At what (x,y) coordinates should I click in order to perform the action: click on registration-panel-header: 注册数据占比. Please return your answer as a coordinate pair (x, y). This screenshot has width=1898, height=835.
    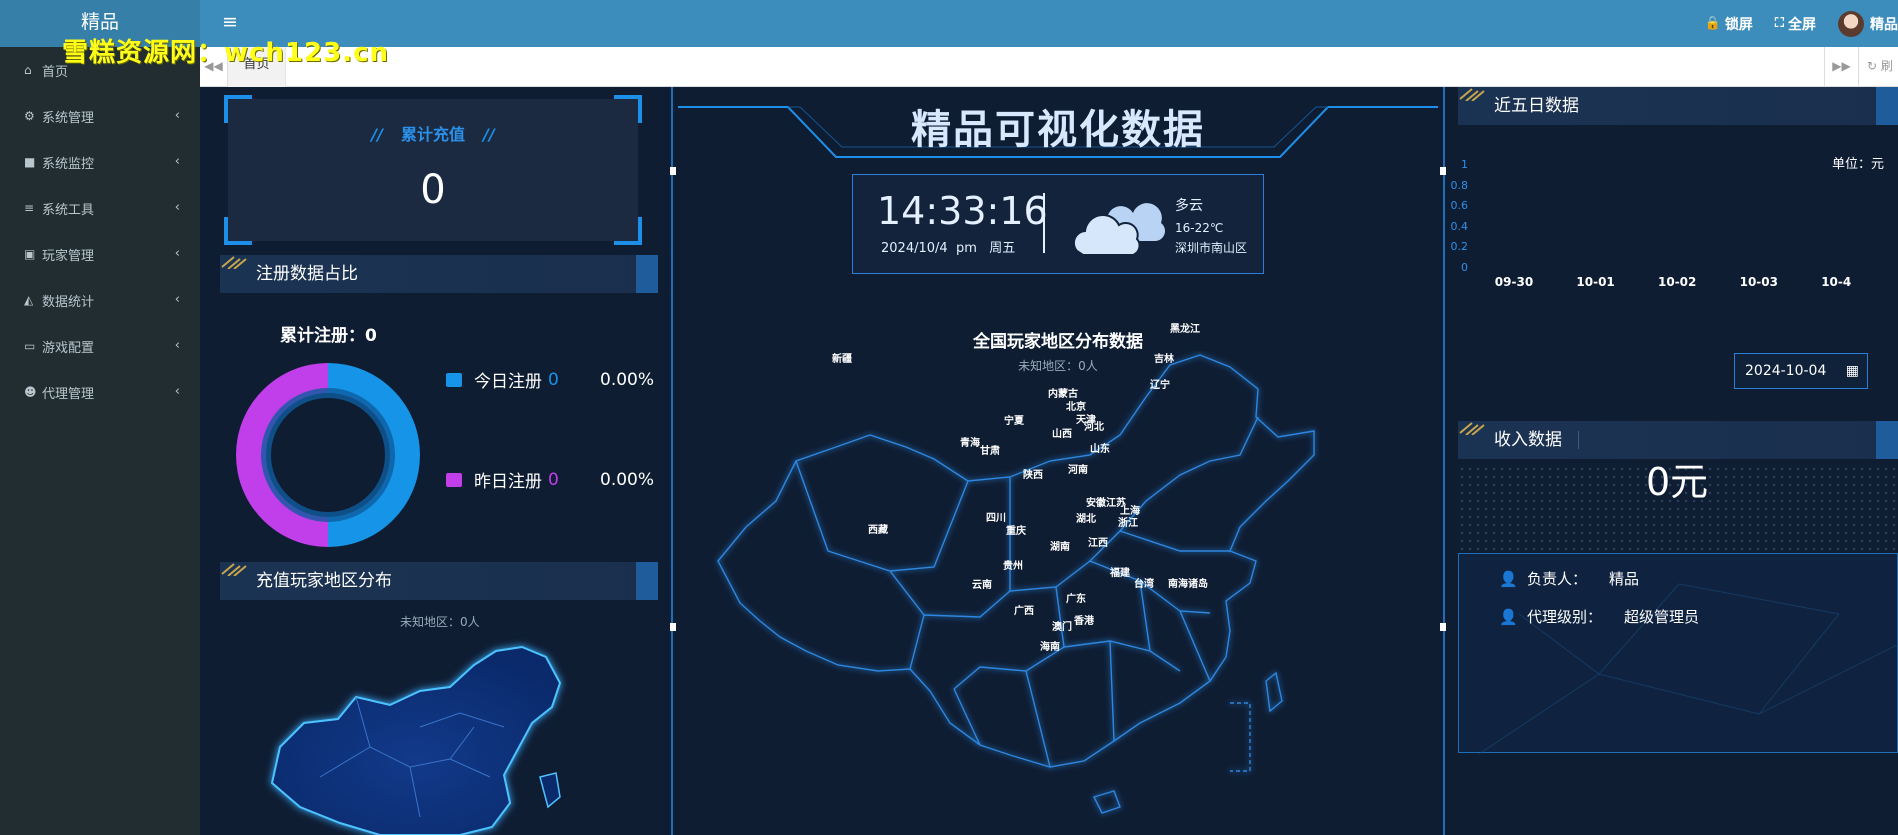
    Looking at the image, I should click on (439, 274).